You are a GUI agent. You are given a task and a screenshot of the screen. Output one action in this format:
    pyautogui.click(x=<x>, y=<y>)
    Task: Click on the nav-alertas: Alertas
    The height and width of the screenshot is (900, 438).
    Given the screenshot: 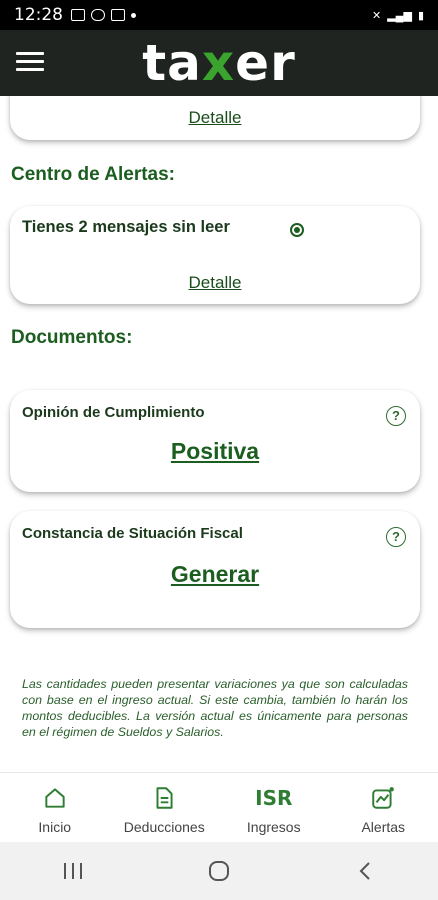 What is the action you would take?
    pyautogui.click(x=383, y=807)
    